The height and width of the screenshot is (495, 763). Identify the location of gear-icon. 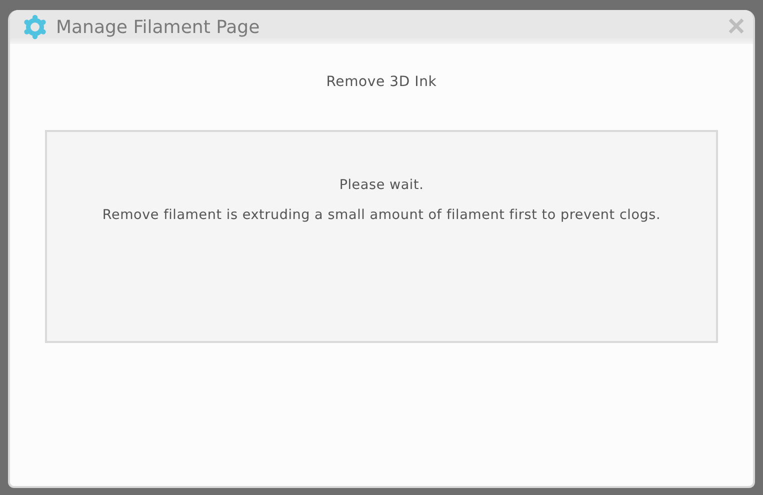
(35, 27).